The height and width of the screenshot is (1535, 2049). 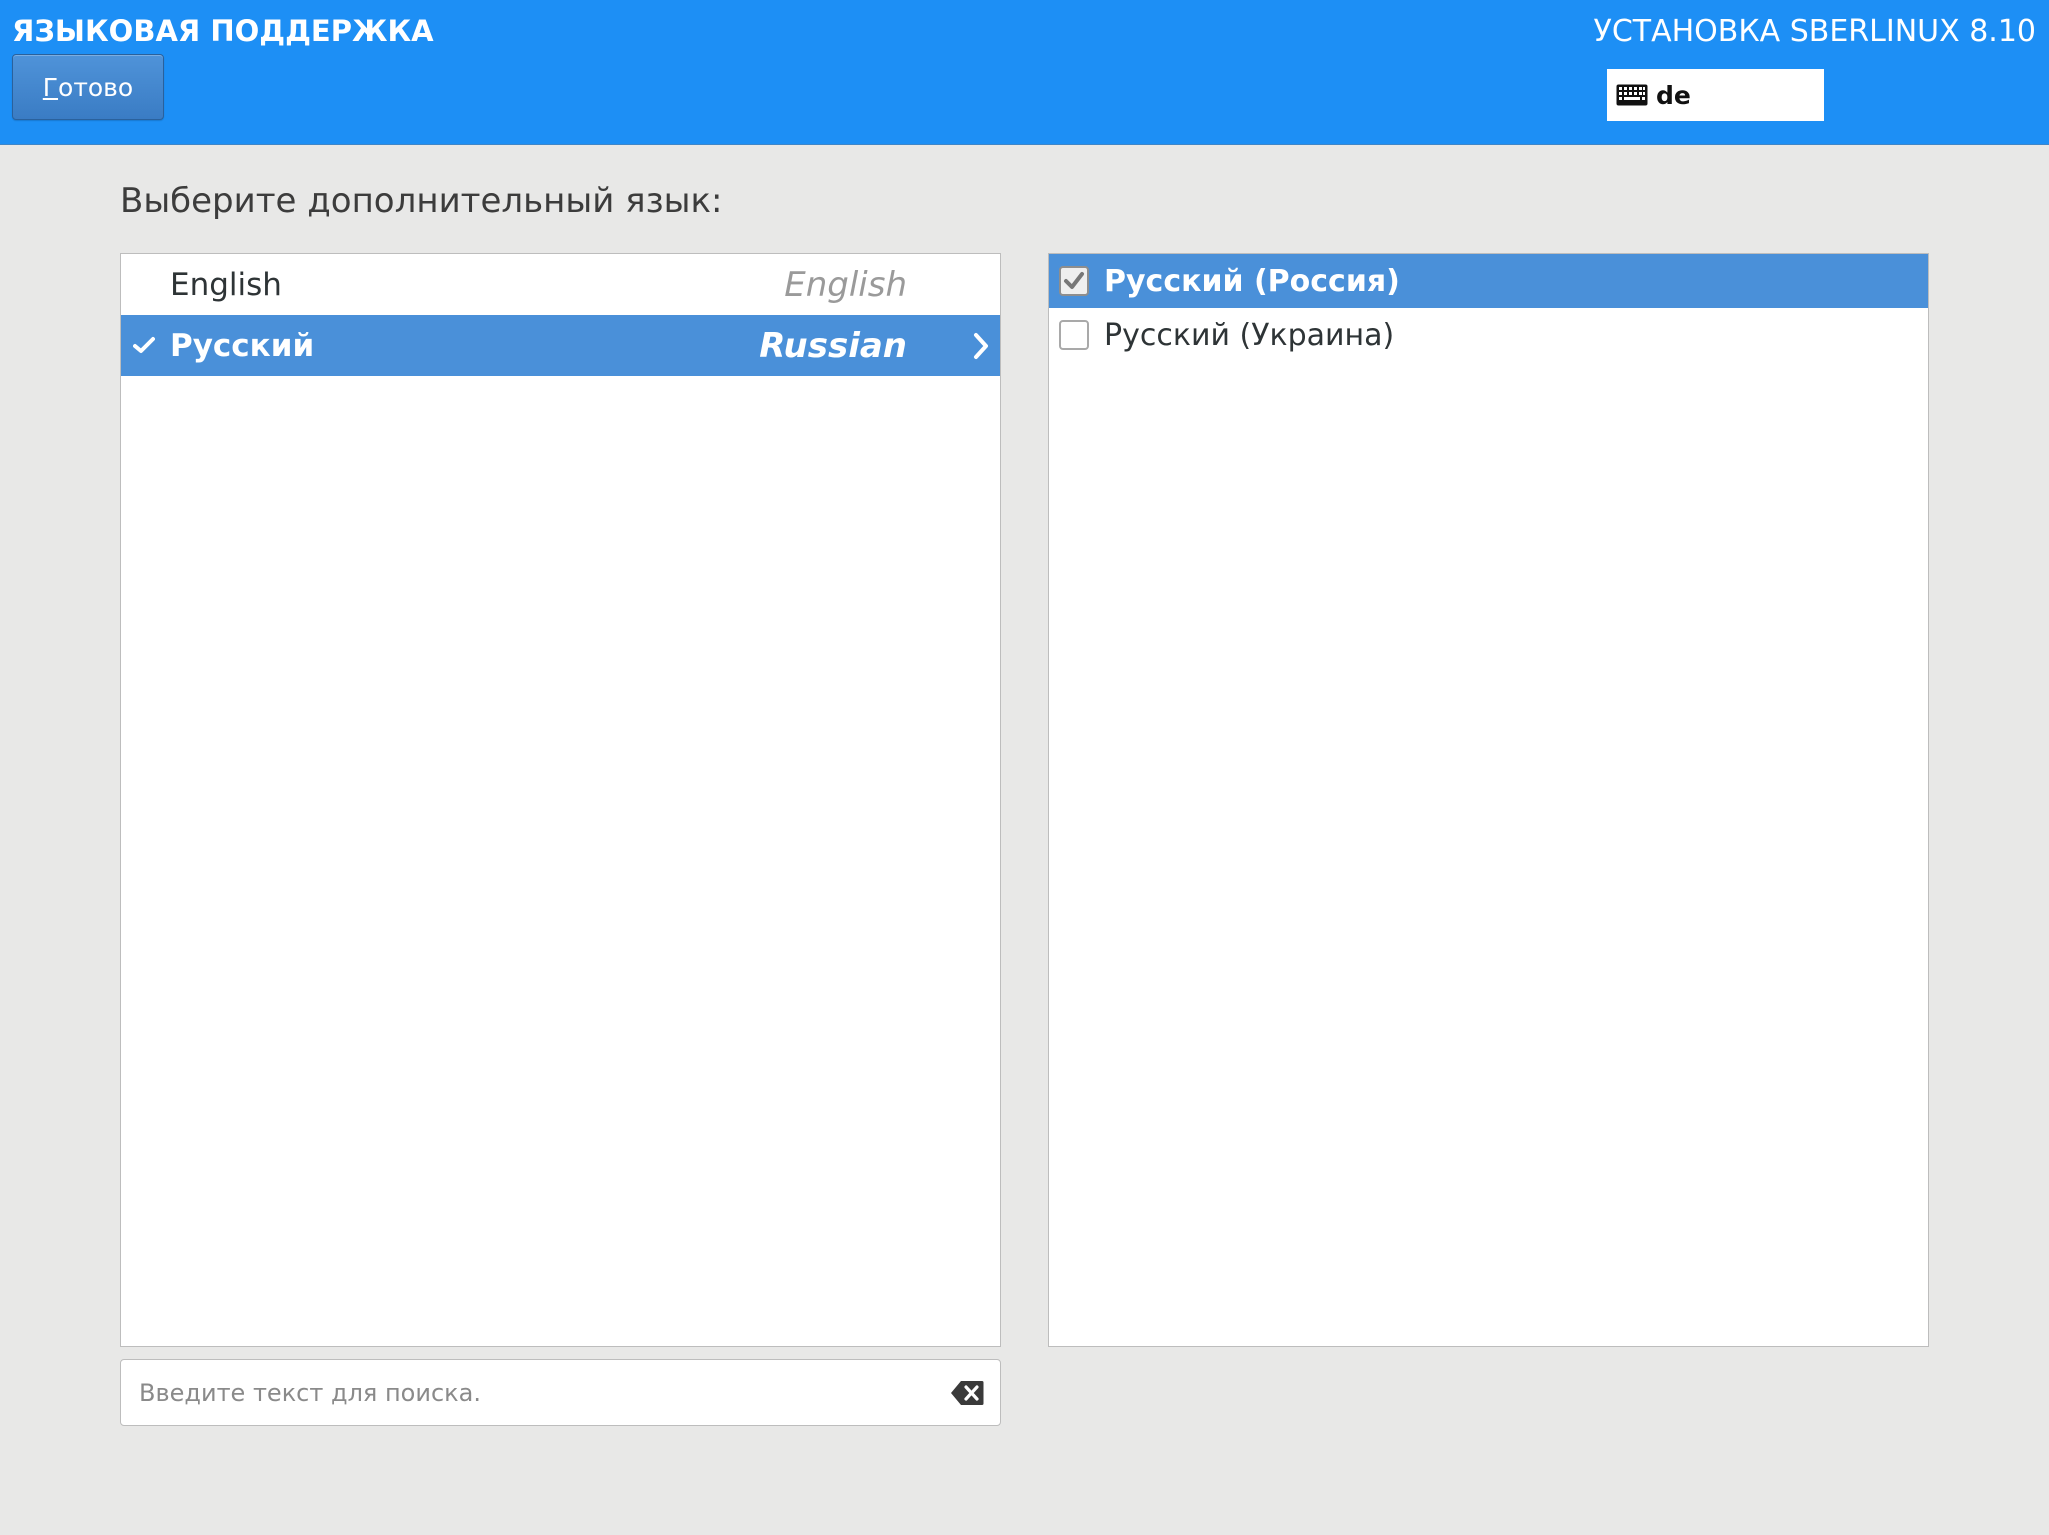 I want to click on locale-label: Русский (Россия), so click(x=1252, y=281).